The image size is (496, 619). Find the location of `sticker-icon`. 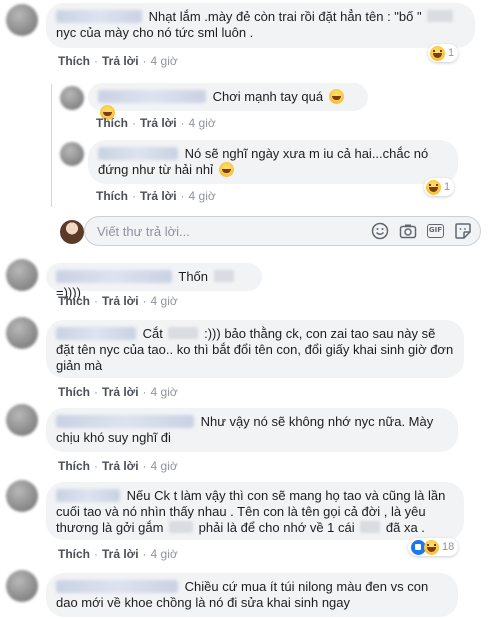

sticker-icon is located at coordinates (463, 231).